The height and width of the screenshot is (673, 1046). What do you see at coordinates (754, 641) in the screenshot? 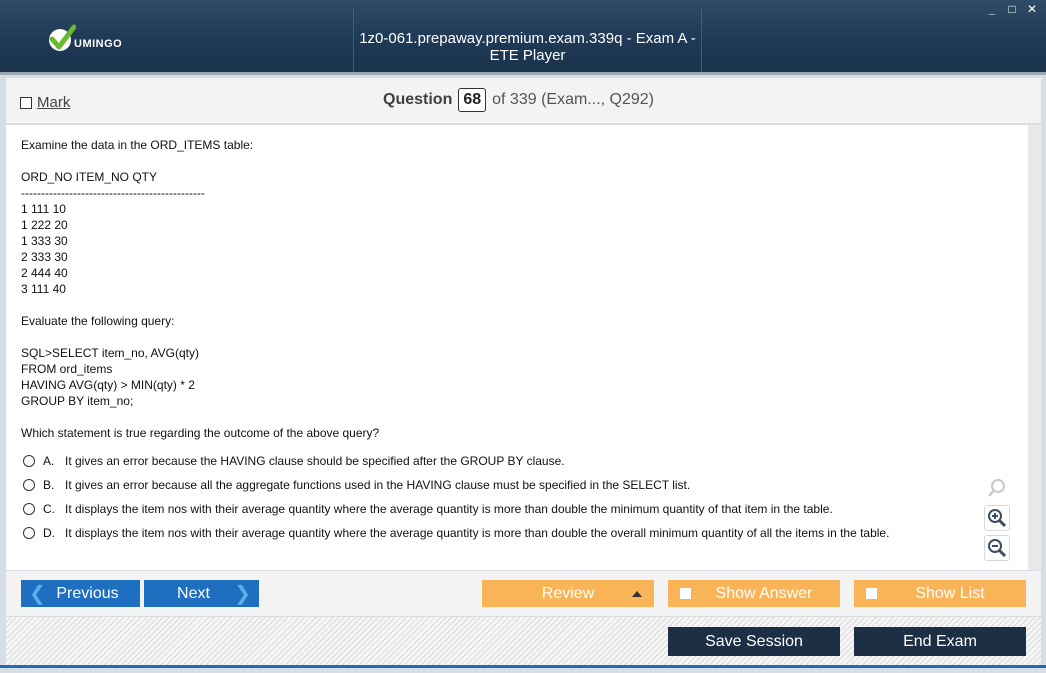
I see `save-session-button: Save Session` at bounding box center [754, 641].